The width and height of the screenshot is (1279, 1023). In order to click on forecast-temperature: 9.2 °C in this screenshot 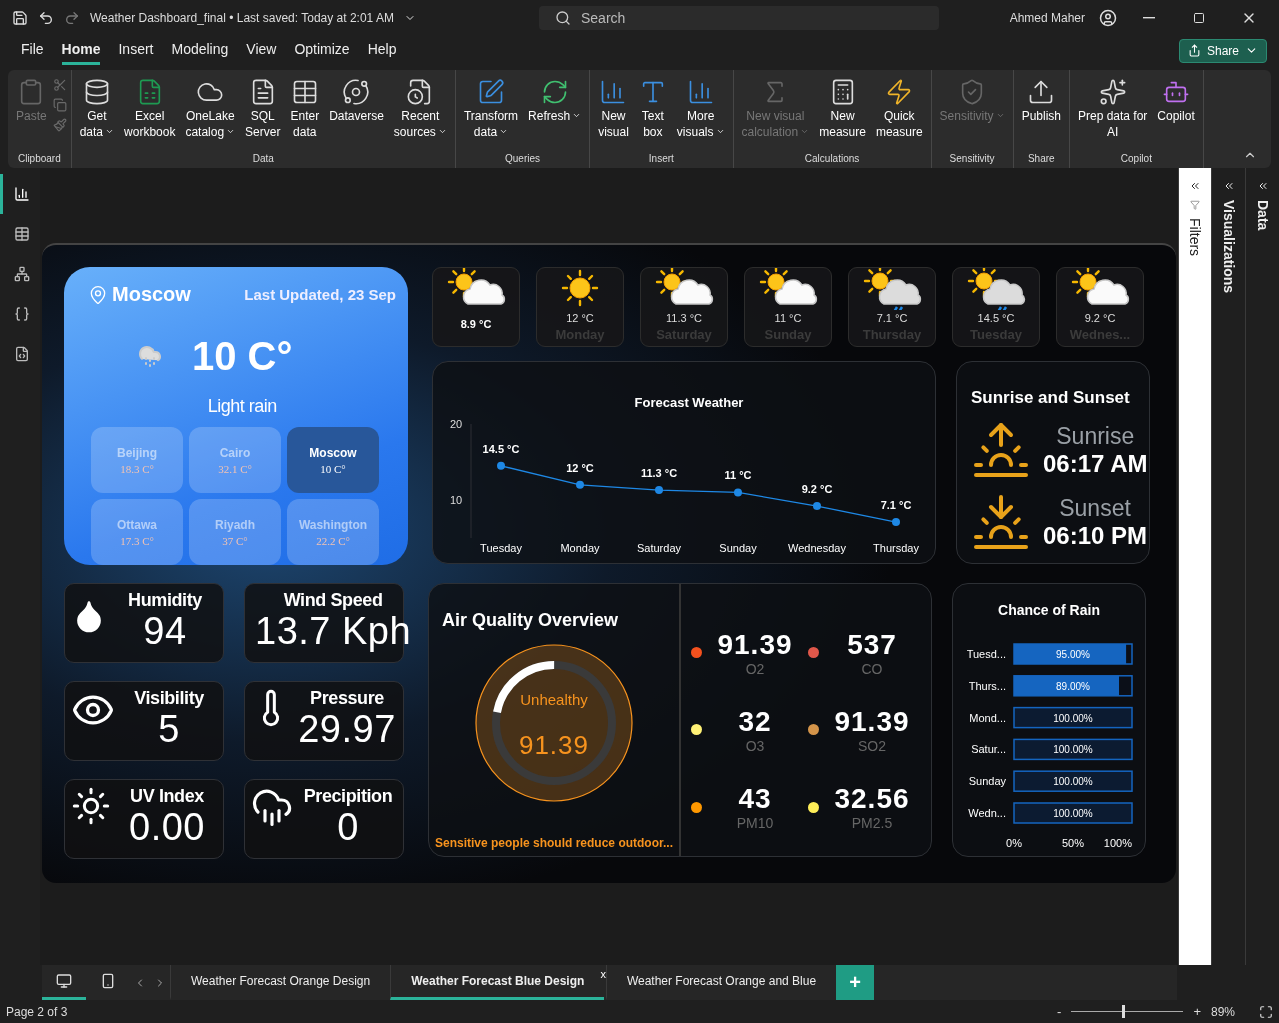, I will do `click(1100, 318)`.